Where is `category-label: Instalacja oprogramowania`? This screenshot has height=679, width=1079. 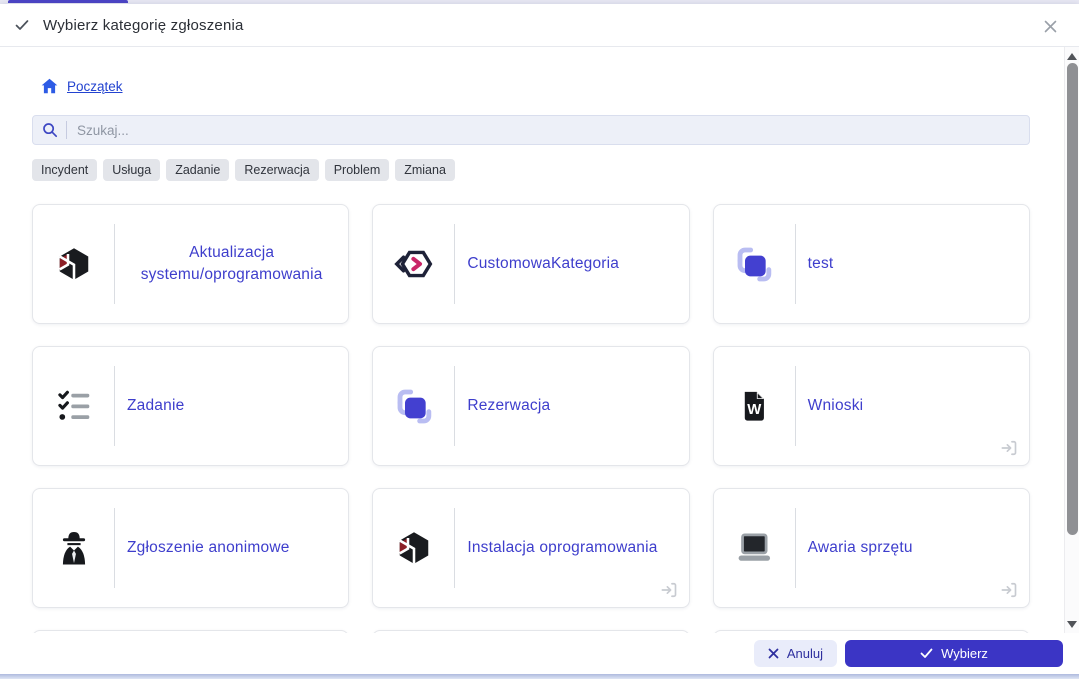
category-label: Instalacja oprogramowania is located at coordinates (562, 547).